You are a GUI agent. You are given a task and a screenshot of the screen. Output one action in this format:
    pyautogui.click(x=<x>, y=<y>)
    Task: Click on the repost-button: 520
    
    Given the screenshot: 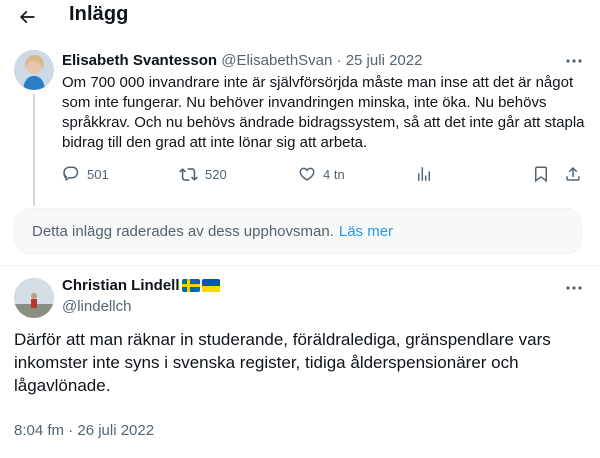 What is the action you would take?
    pyautogui.click(x=203, y=174)
    